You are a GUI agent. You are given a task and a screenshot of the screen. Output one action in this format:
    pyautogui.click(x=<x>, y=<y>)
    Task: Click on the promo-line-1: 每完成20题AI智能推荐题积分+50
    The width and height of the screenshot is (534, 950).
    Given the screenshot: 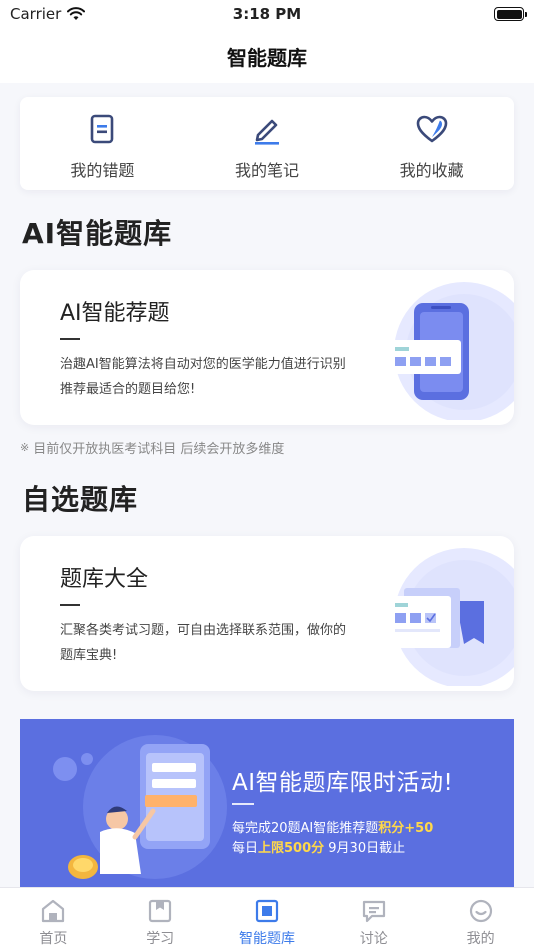 What is the action you would take?
    pyautogui.click(x=332, y=826)
    